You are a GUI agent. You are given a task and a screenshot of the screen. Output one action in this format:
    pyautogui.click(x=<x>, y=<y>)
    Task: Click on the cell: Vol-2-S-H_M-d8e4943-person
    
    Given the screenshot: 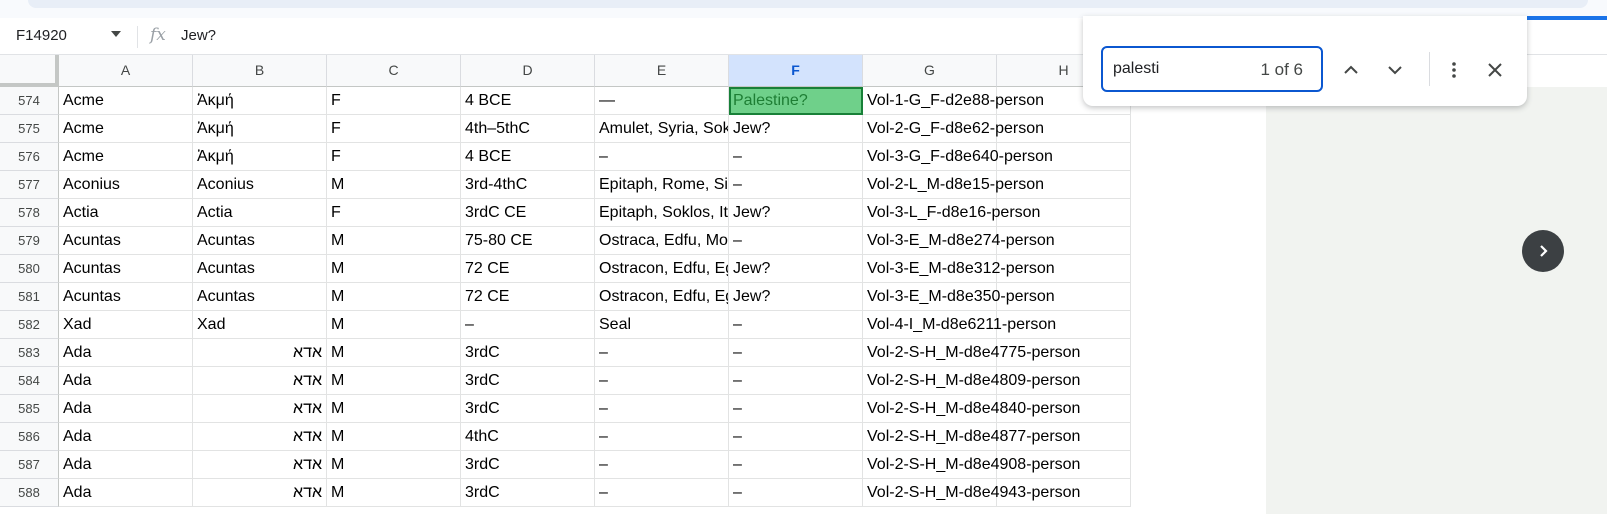 What is the action you would take?
    pyautogui.click(x=971, y=493)
    